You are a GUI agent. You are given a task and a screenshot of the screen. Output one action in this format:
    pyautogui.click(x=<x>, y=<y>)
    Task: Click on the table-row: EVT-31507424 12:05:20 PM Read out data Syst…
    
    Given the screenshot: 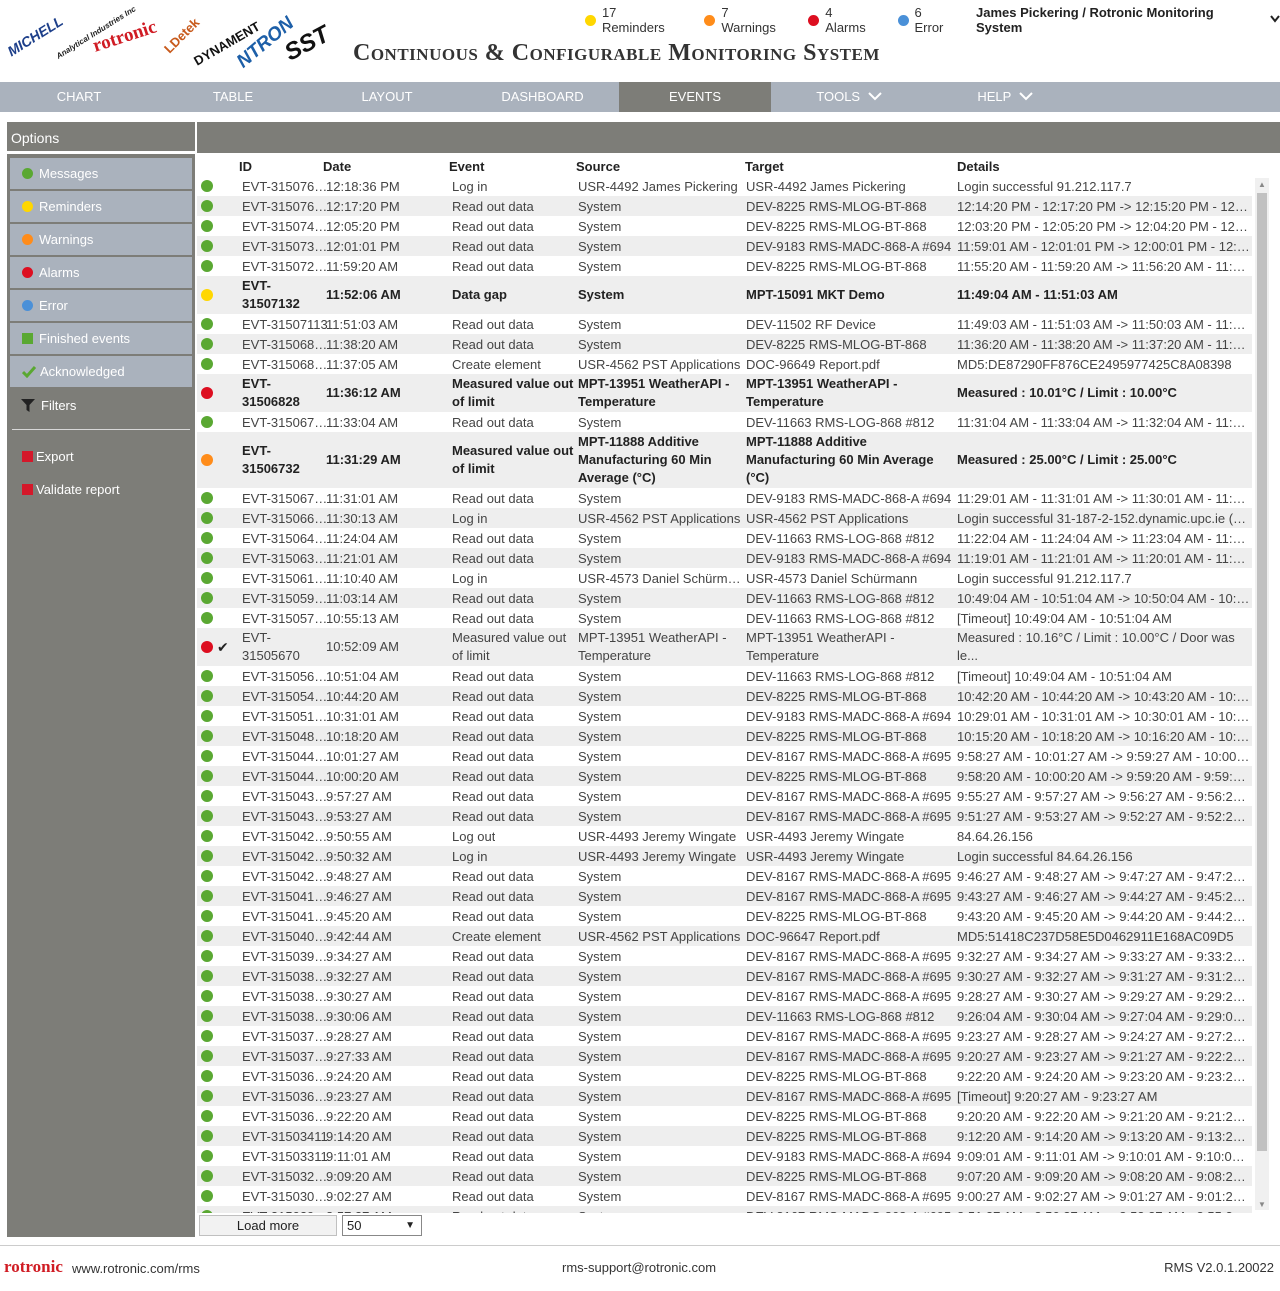 What is the action you would take?
    pyautogui.click(x=724, y=226)
    